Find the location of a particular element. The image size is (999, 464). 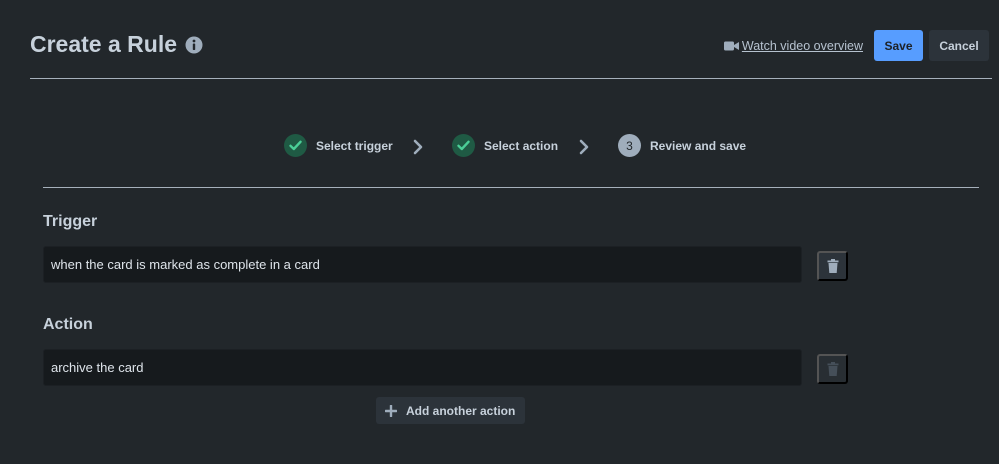

header-divider is located at coordinates (511, 78).